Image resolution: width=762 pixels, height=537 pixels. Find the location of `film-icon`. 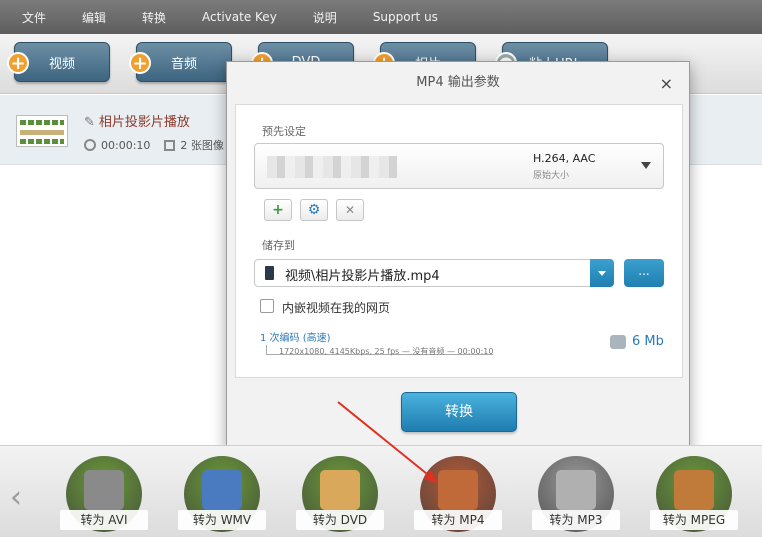

film-icon is located at coordinates (170, 145).